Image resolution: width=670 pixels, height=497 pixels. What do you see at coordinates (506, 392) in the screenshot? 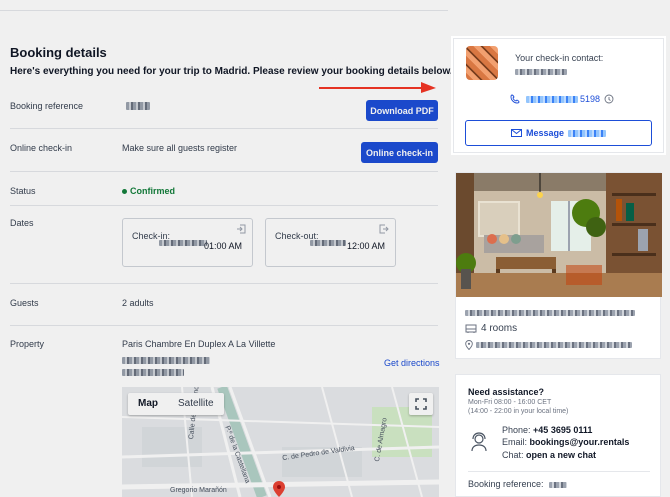
I see `help-title: Need assistance?` at bounding box center [506, 392].